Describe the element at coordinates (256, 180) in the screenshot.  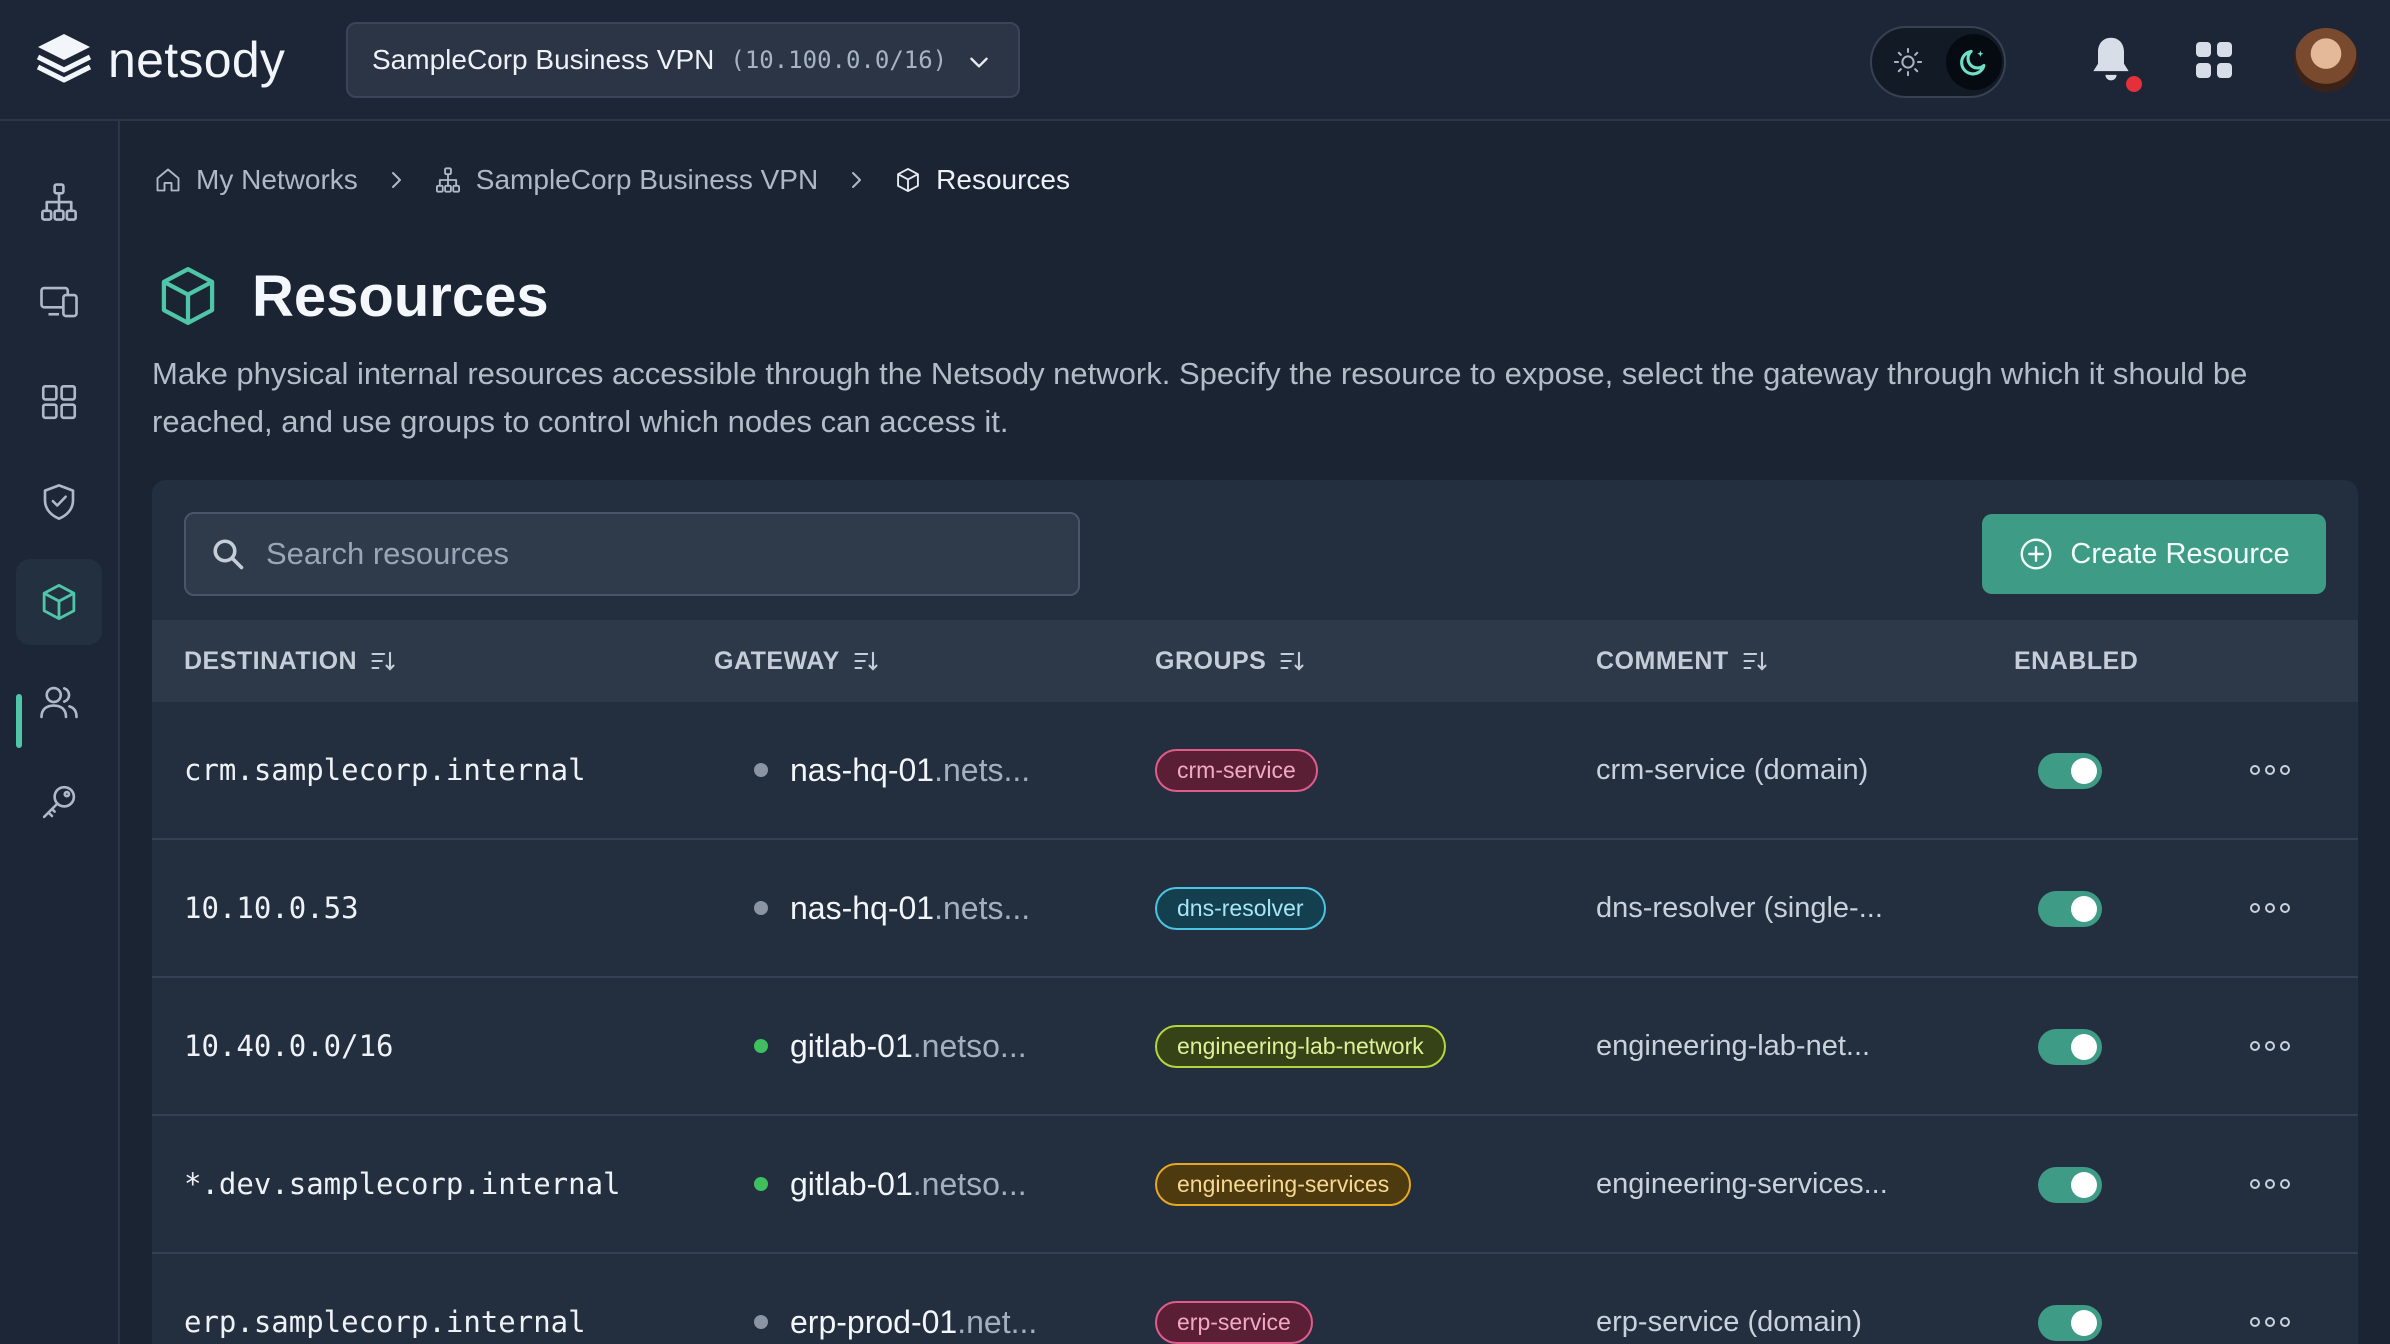
I see `breadcrumb-my-networks: My Networks` at that location.